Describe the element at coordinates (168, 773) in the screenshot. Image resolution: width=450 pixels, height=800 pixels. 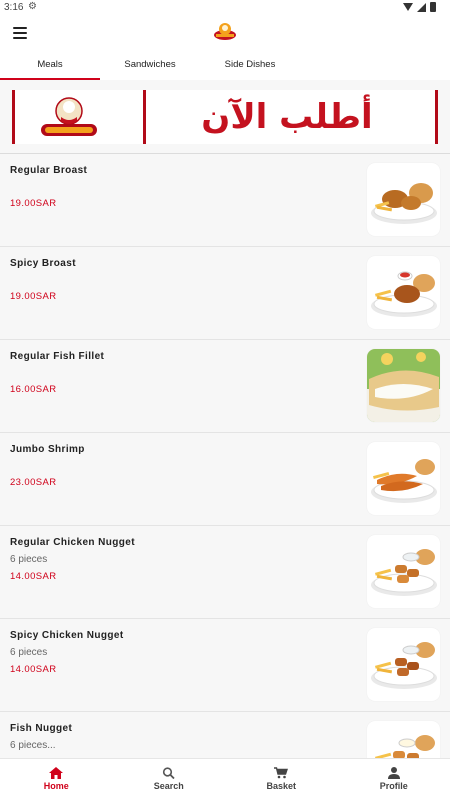
I see `search-icon` at that location.